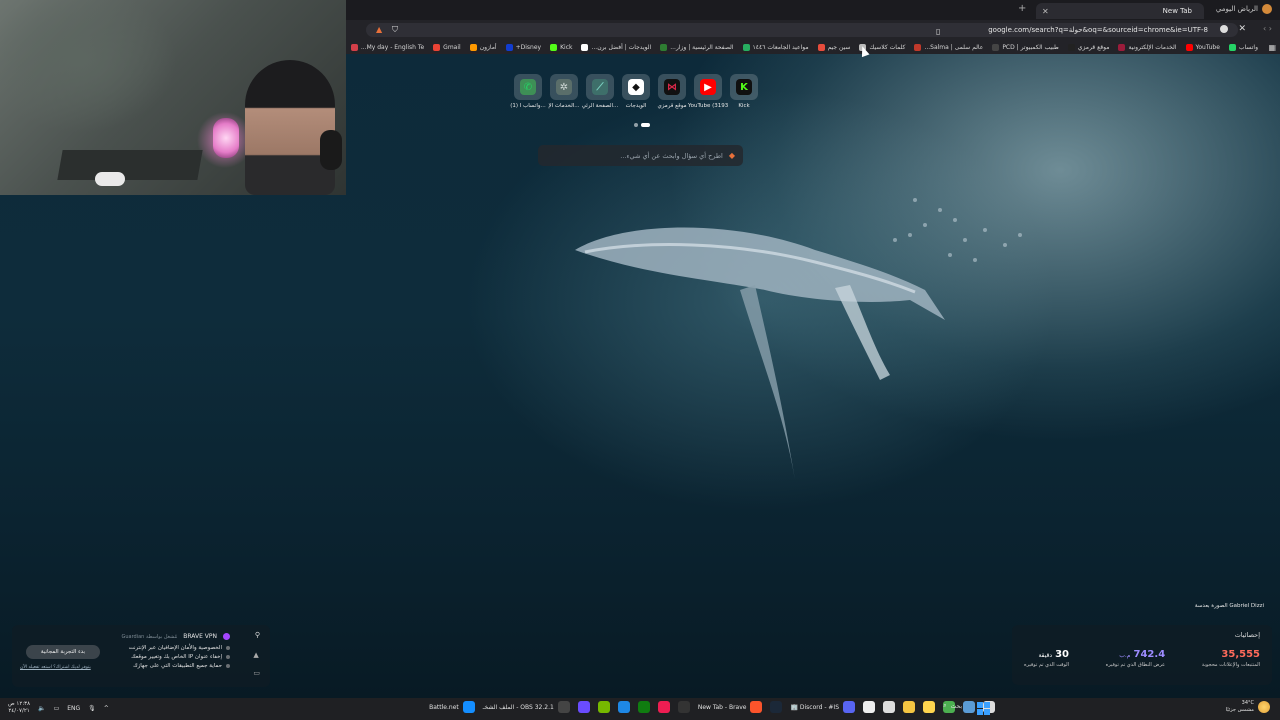 The width and height of the screenshot is (1280, 720). What do you see at coordinates (1093, 47) in the screenshot?
I see `bookmark-label: موقع قرمزي` at bounding box center [1093, 47].